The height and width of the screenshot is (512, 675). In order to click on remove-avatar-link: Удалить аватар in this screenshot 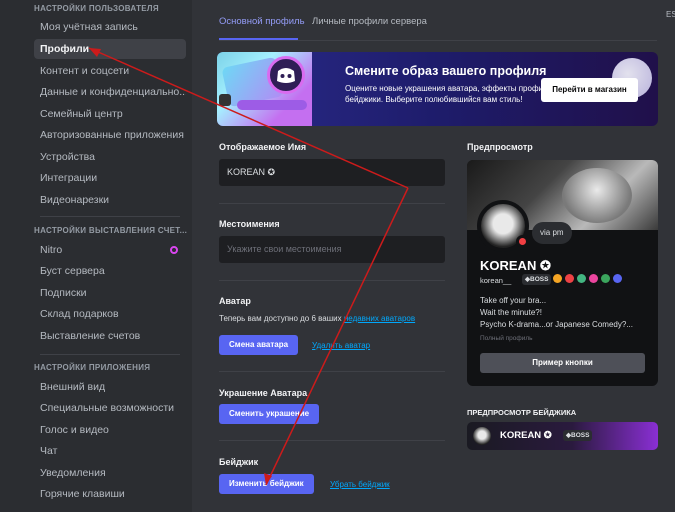, I will do `click(341, 345)`.